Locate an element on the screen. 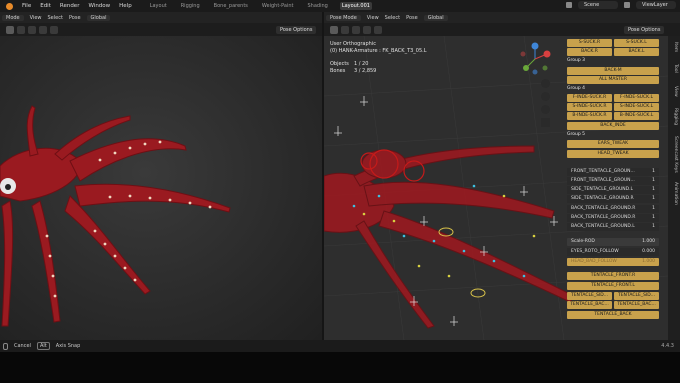  group-5-label: Group 5 is located at coordinates (576, 134).